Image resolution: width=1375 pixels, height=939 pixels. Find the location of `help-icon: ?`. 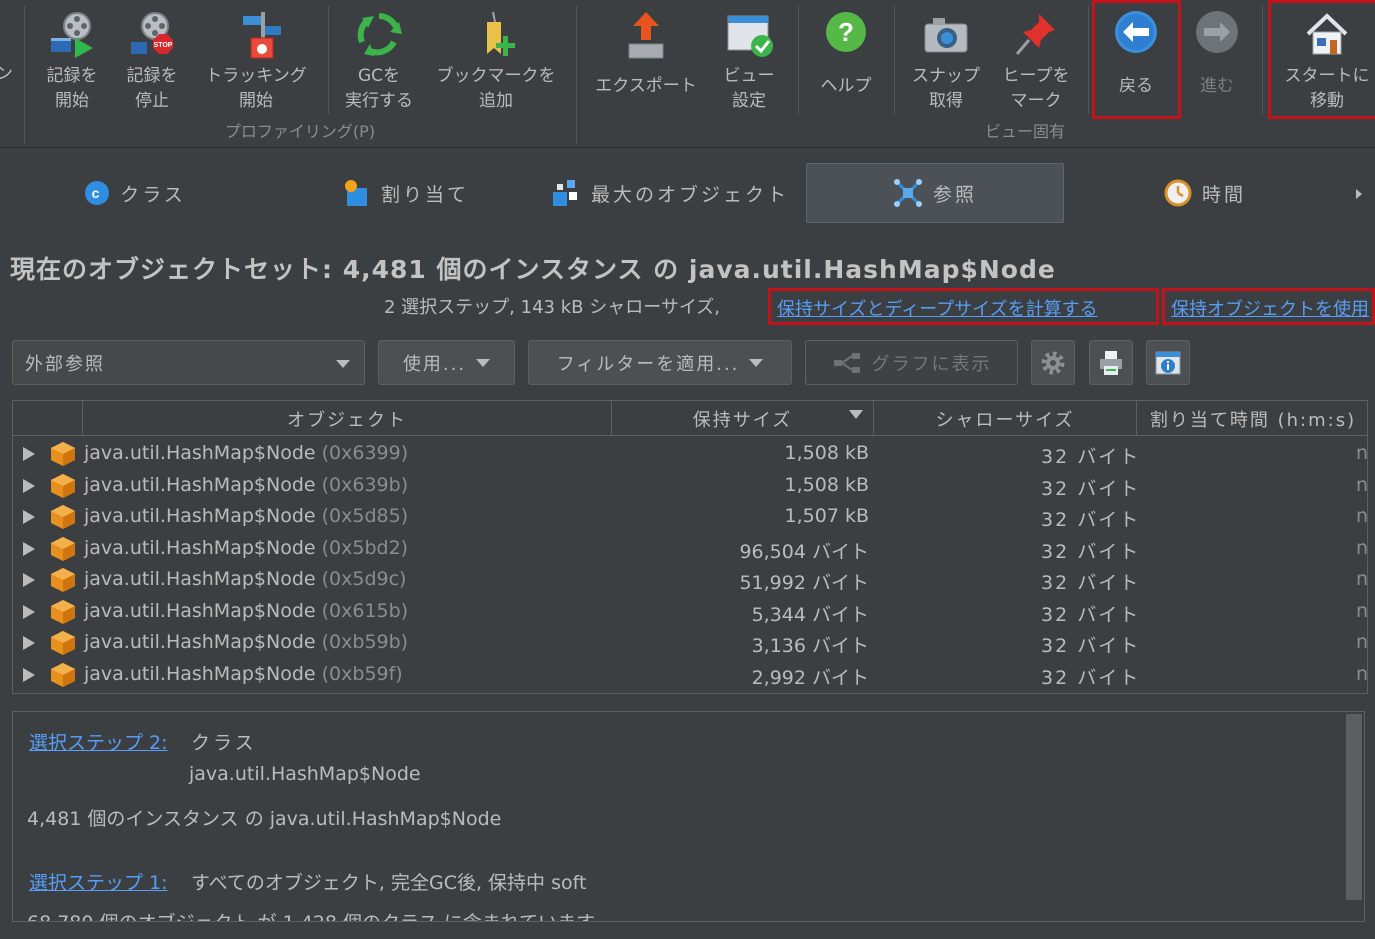

help-icon: ? is located at coordinates (846, 32).